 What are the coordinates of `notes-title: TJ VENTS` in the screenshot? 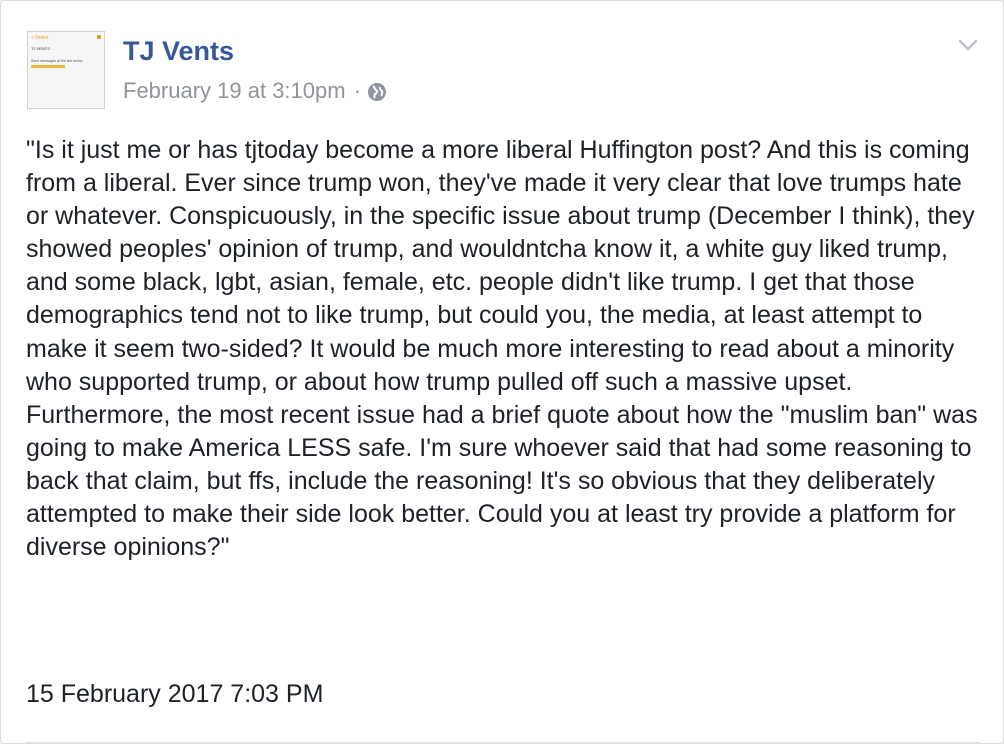 It's located at (40, 48).